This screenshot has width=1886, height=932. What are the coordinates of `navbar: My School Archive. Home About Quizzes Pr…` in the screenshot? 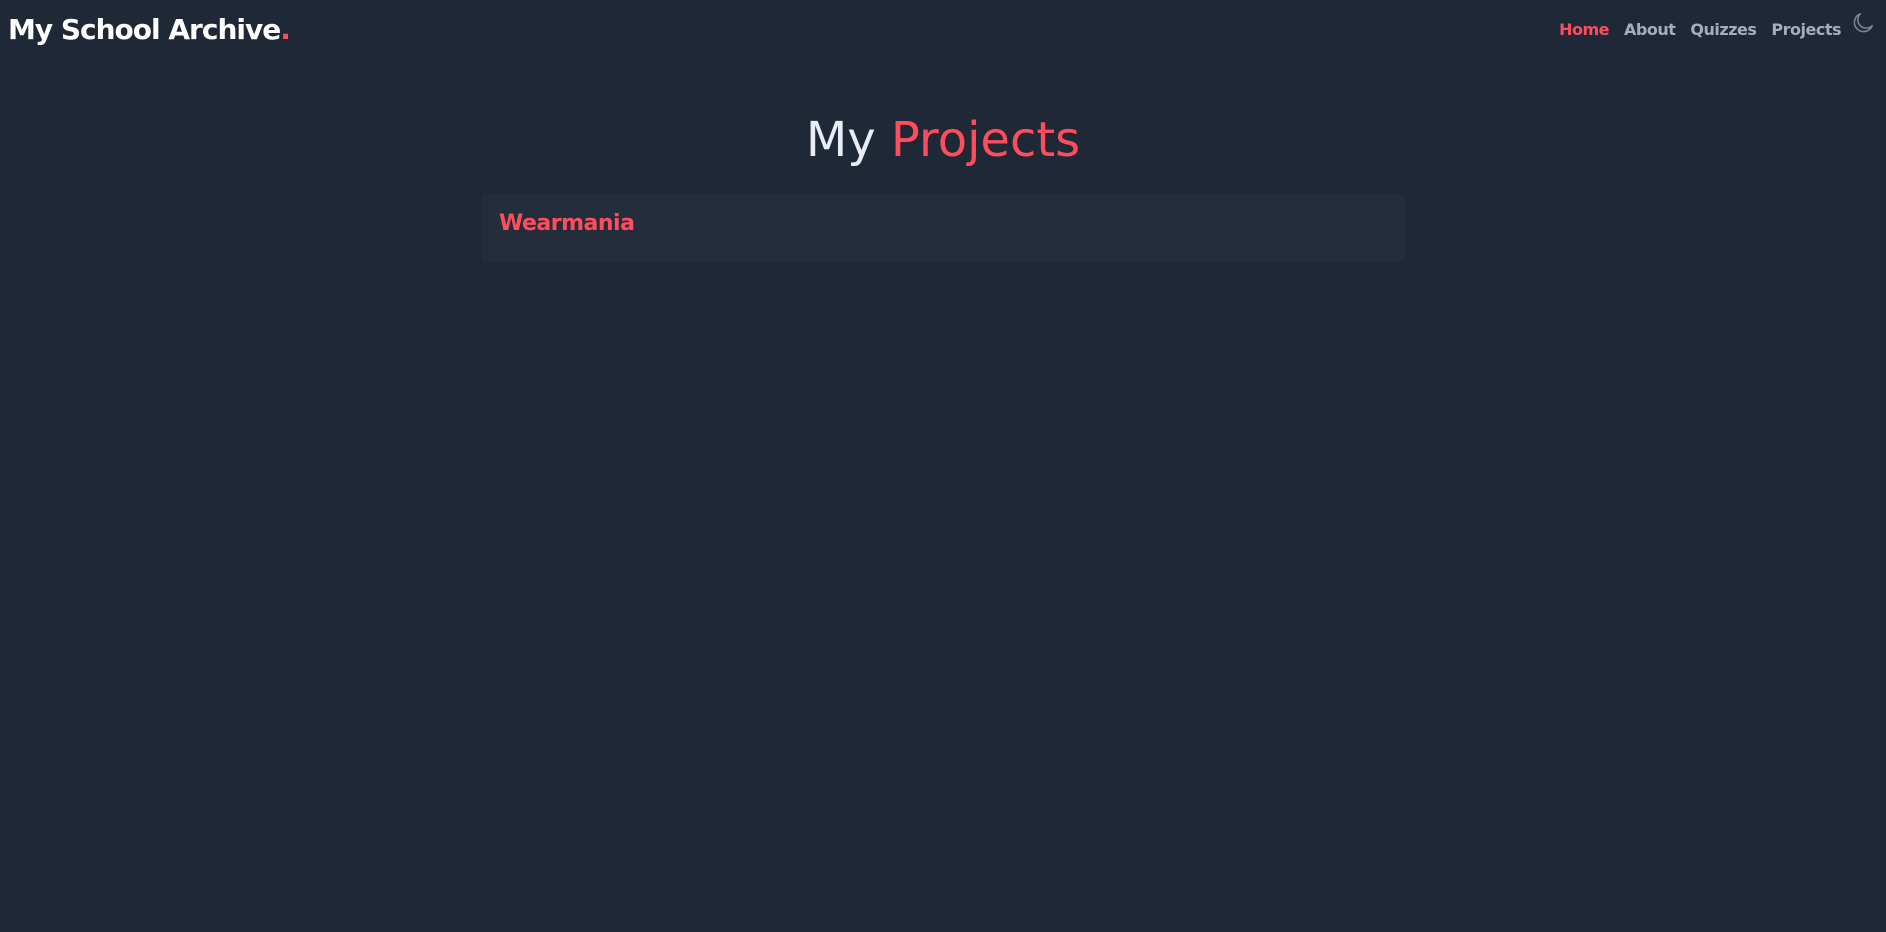 It's located at (943, 30).